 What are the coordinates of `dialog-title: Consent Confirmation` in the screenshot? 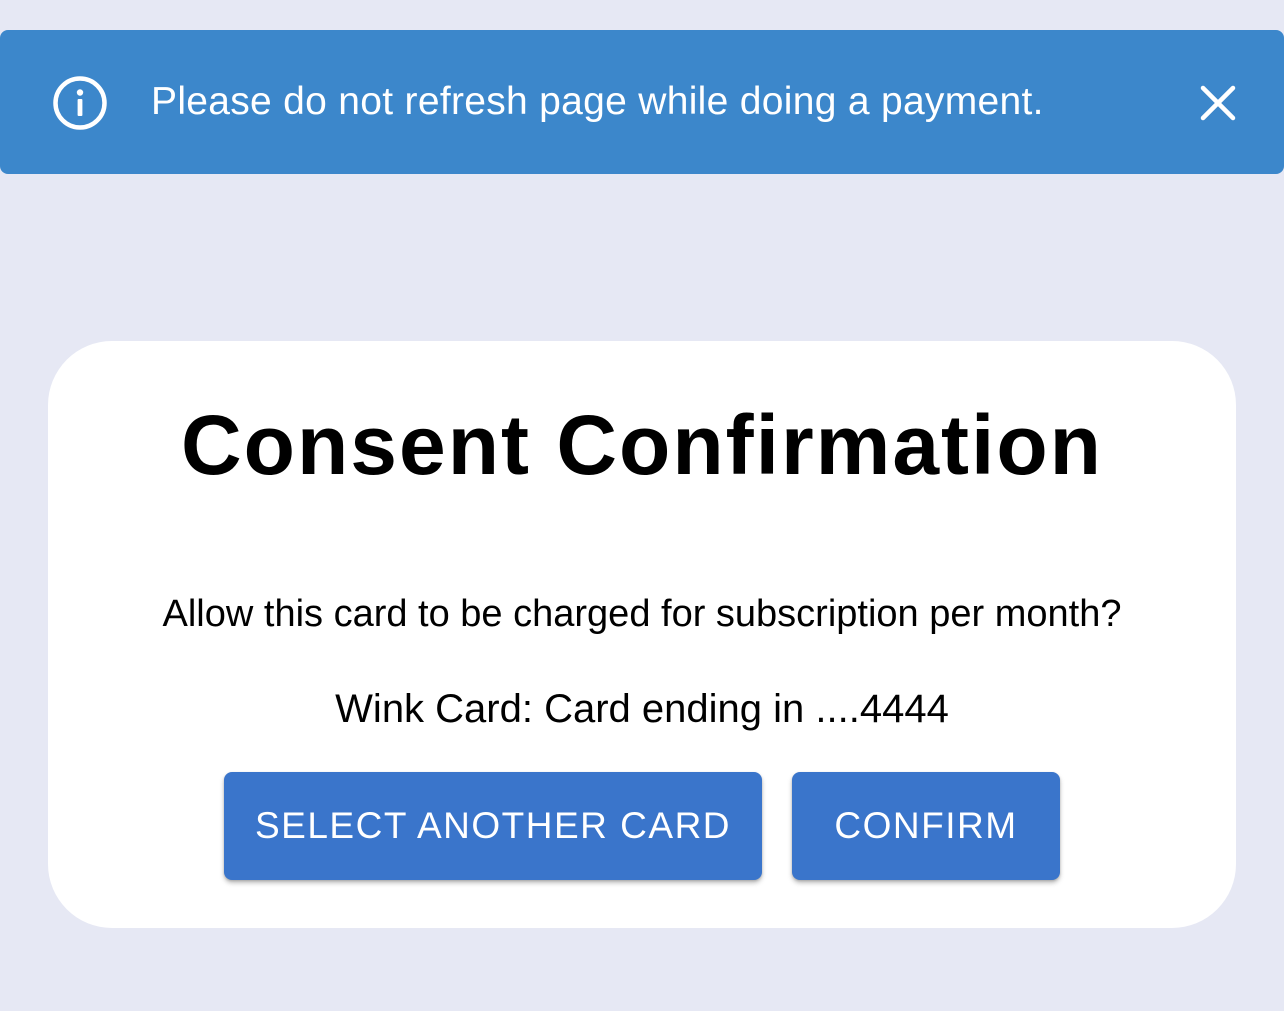 It's located at (642, 445).